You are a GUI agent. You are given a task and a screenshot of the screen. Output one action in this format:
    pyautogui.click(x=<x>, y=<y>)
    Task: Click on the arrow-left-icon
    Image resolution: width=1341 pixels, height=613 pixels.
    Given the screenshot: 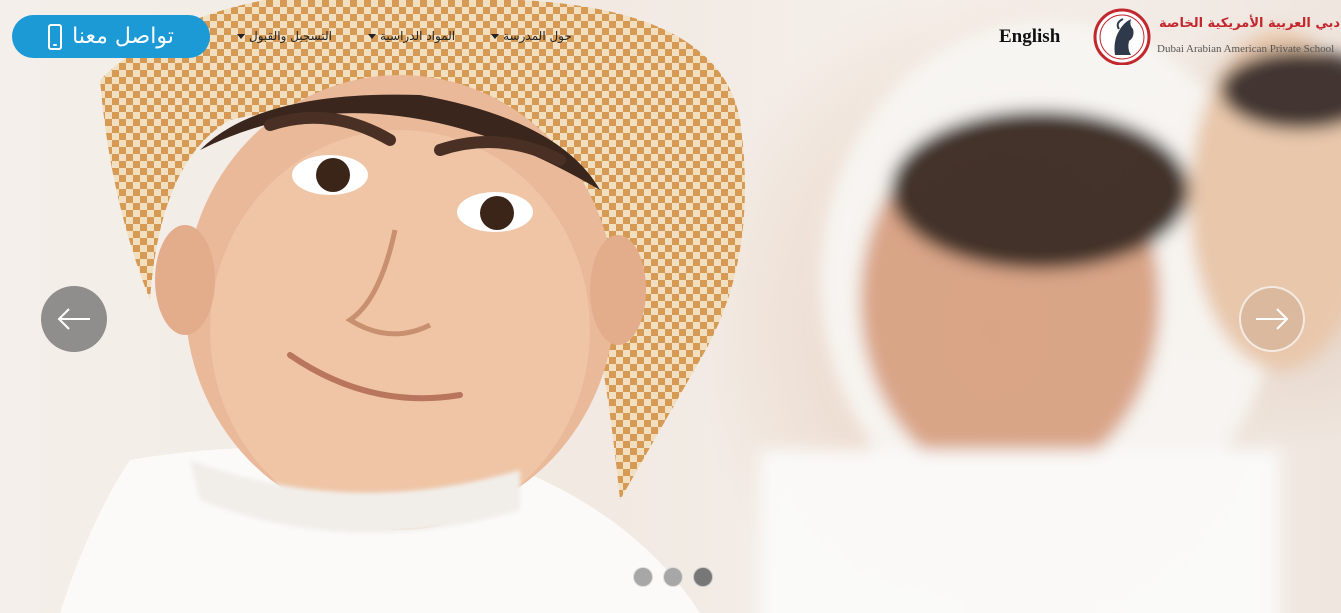 What is the action you would take?
    pyautogui.click(x=73, y=319)
    